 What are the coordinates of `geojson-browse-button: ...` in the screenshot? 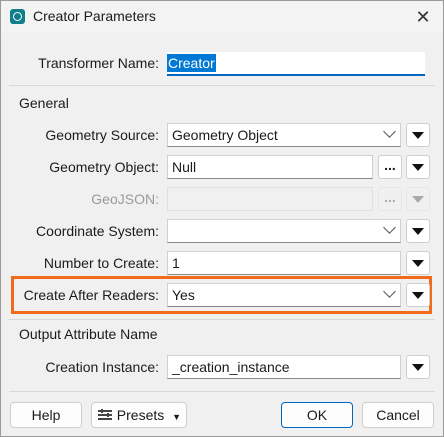 It's located at (390, 199).